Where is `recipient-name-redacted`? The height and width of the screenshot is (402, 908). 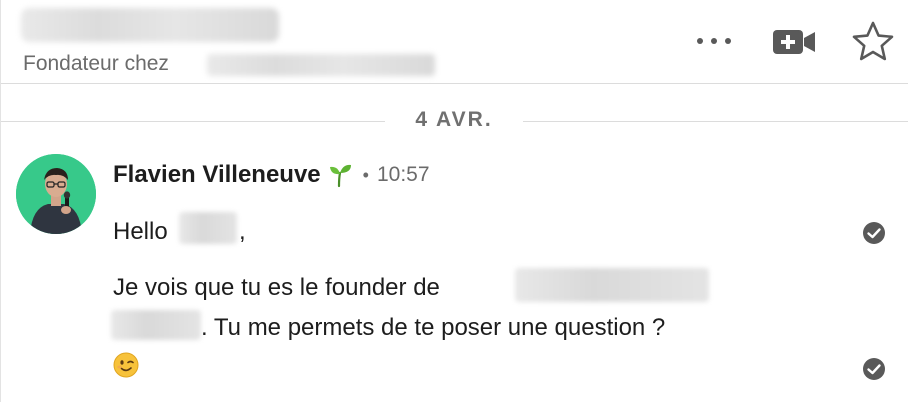 recipient-name-redacted is located at coordinates (208, 228).